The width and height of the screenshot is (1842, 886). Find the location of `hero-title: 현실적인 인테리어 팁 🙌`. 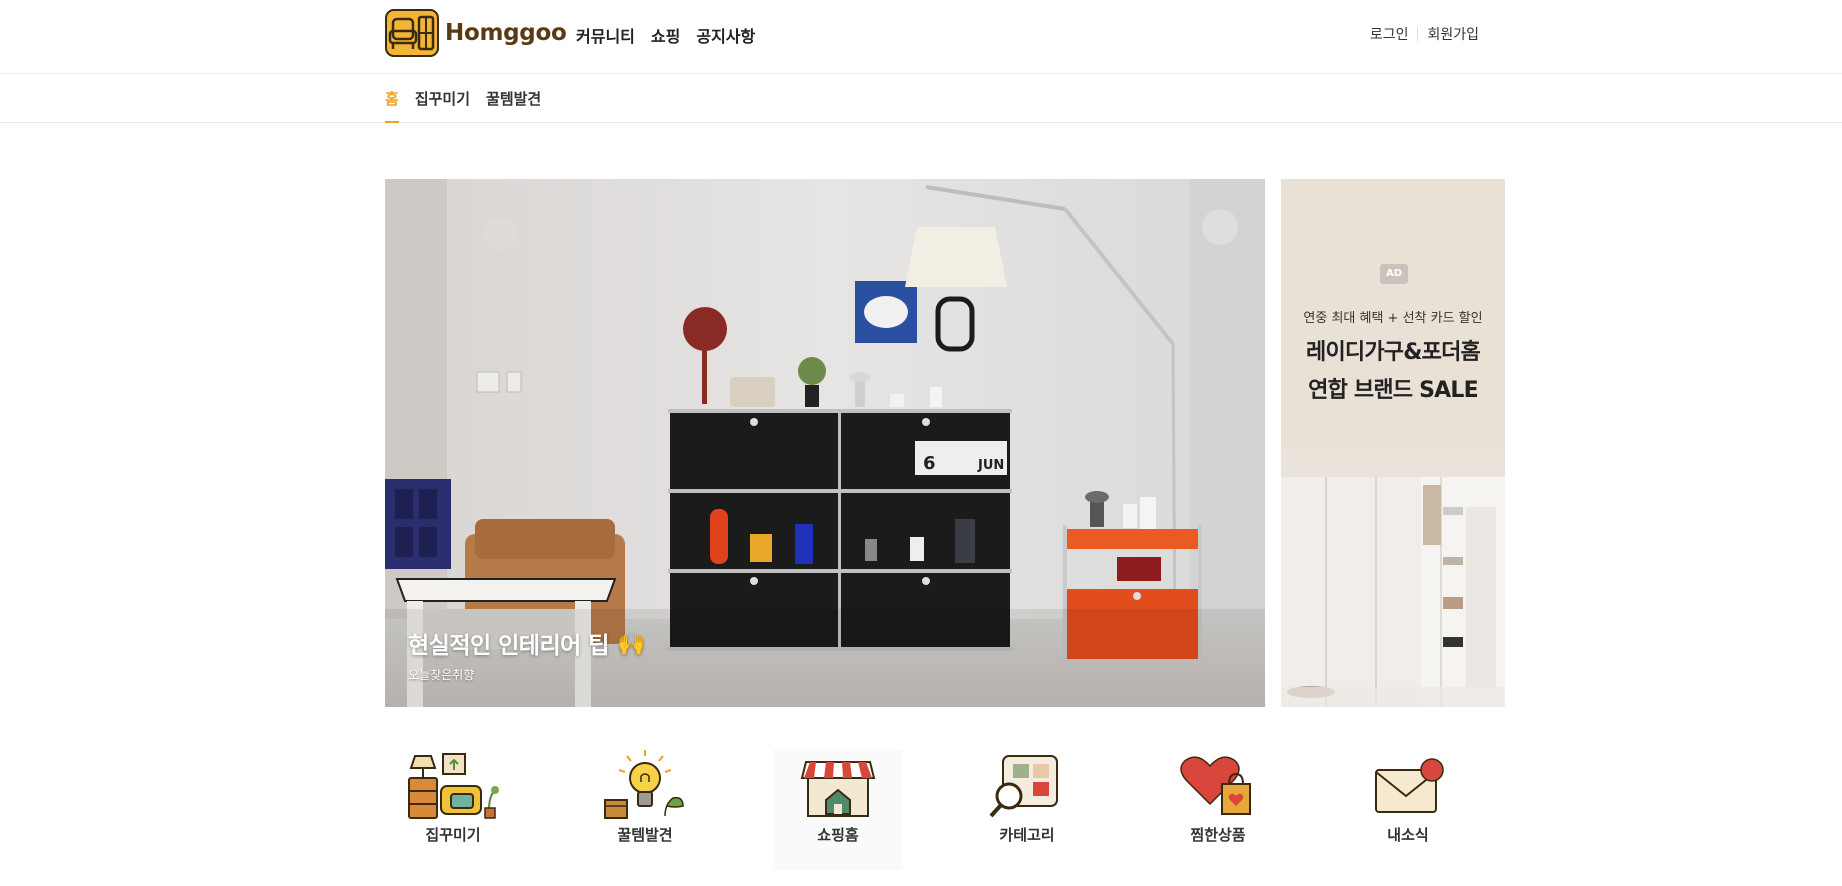

hero-title: 현실적인 인테리어 팁 🙌 is located at coordinates (527, 643).